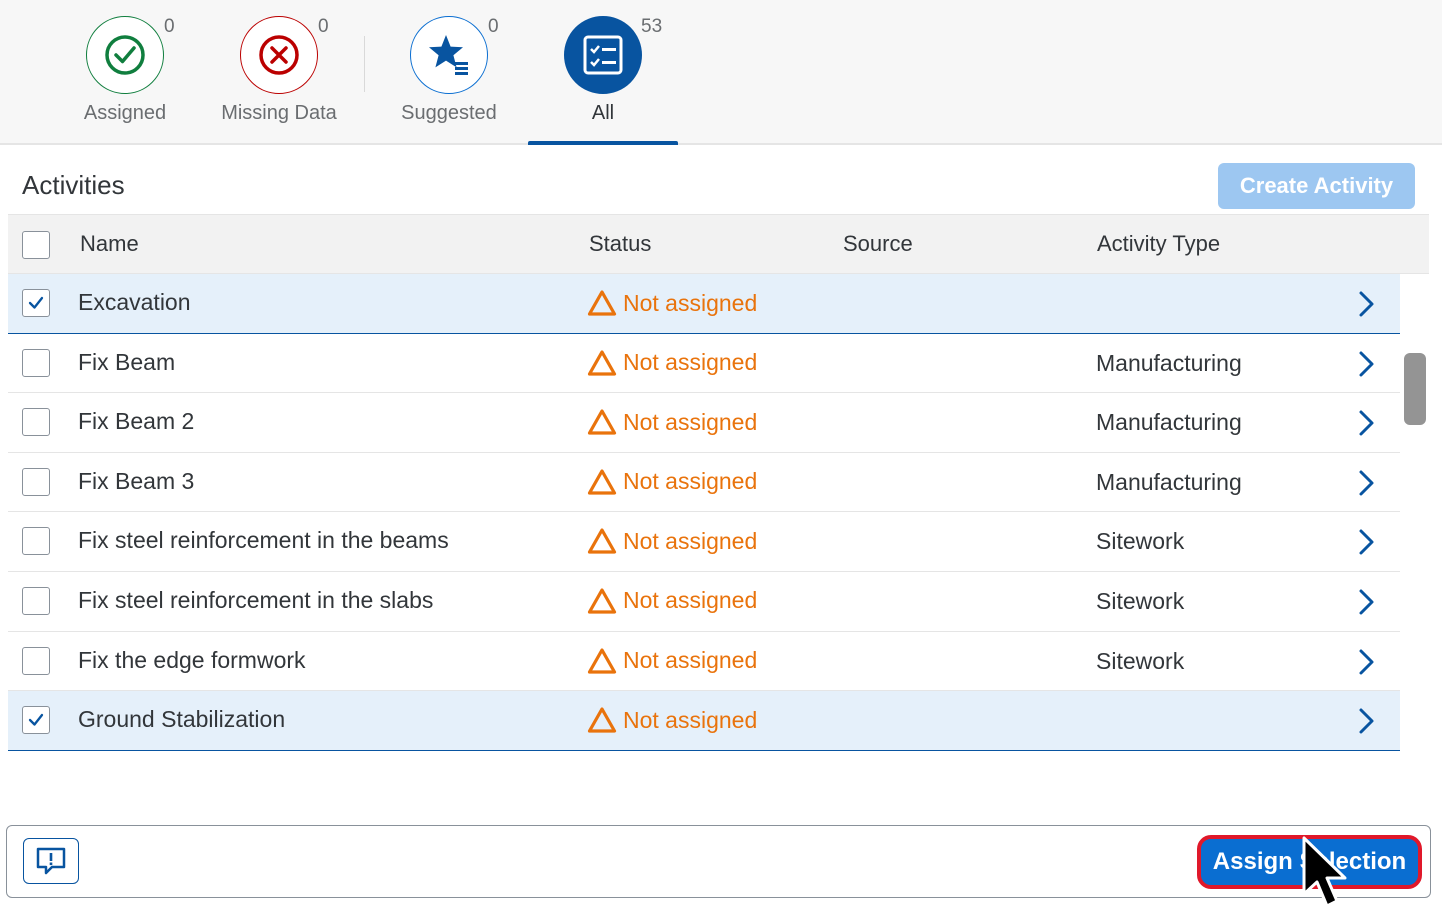 The image size is (1442, 912). What do you see at coordinates (136, 421) in the screenshot?
I see `activity-name: Fix Beam 2` at bounding box center [136, 421].